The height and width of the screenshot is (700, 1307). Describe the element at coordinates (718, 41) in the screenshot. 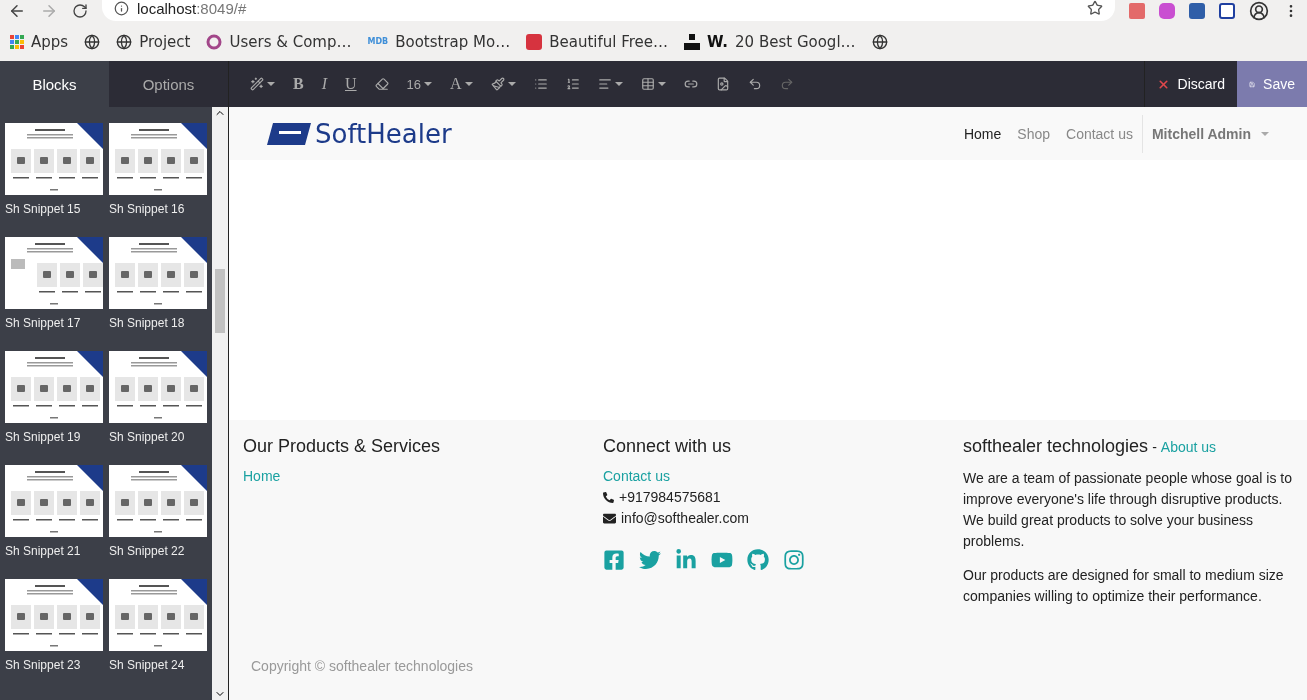

I see `bookmark-logo: W.` at that location.